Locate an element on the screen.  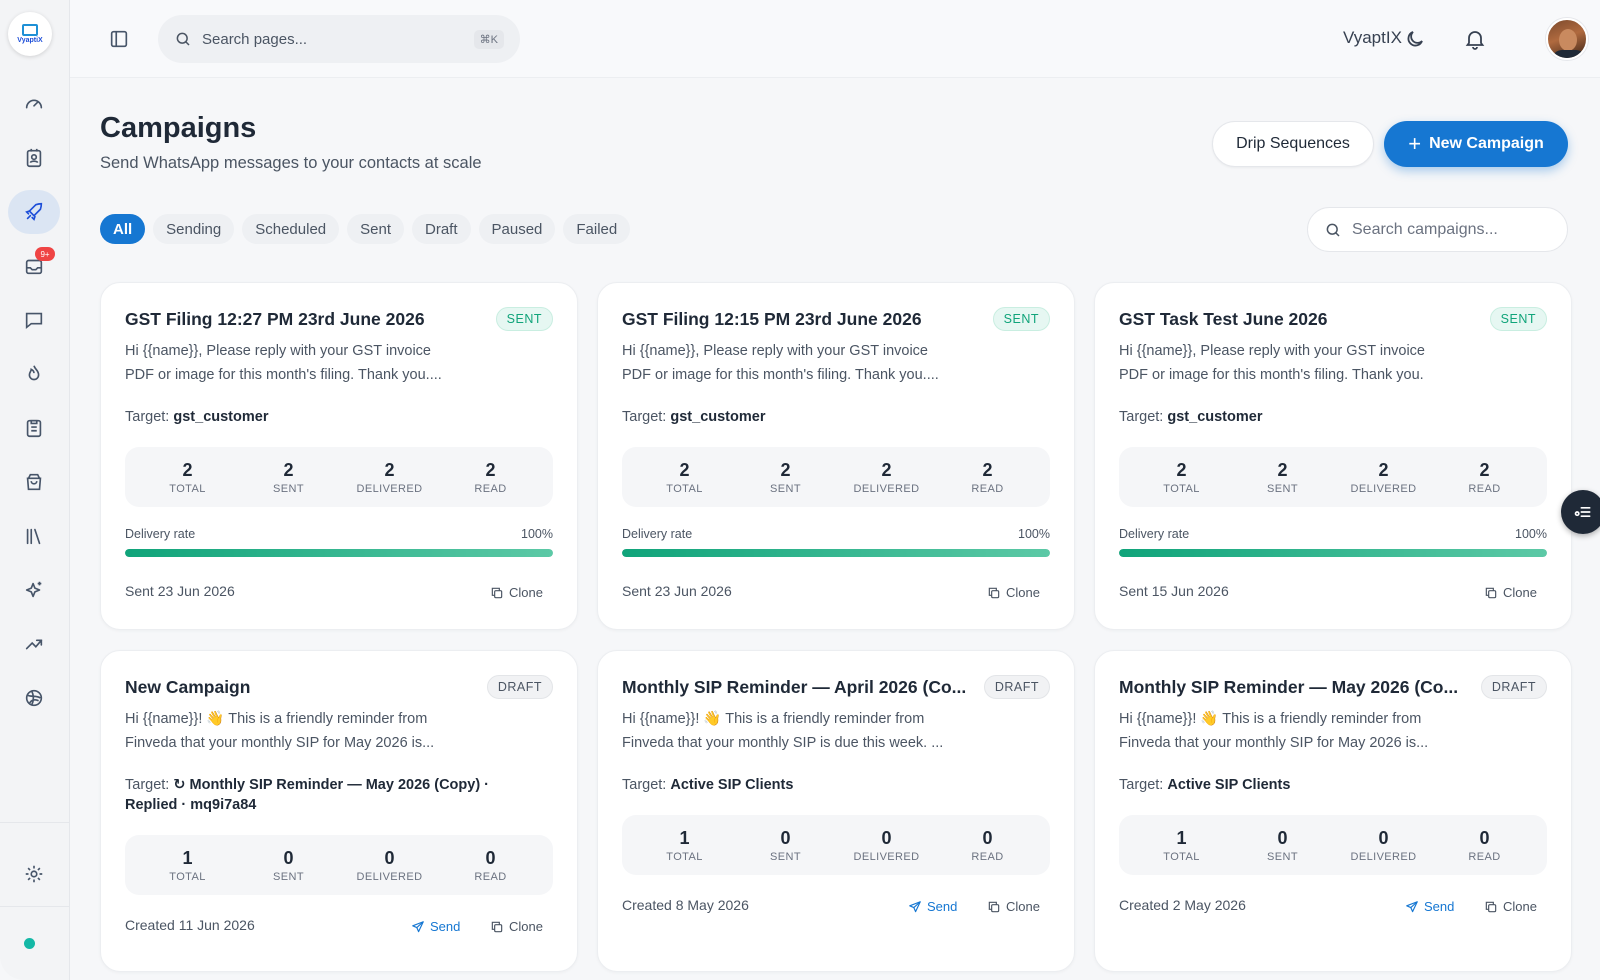
sidebar-item-integrations is located at coordinates (34, 698).